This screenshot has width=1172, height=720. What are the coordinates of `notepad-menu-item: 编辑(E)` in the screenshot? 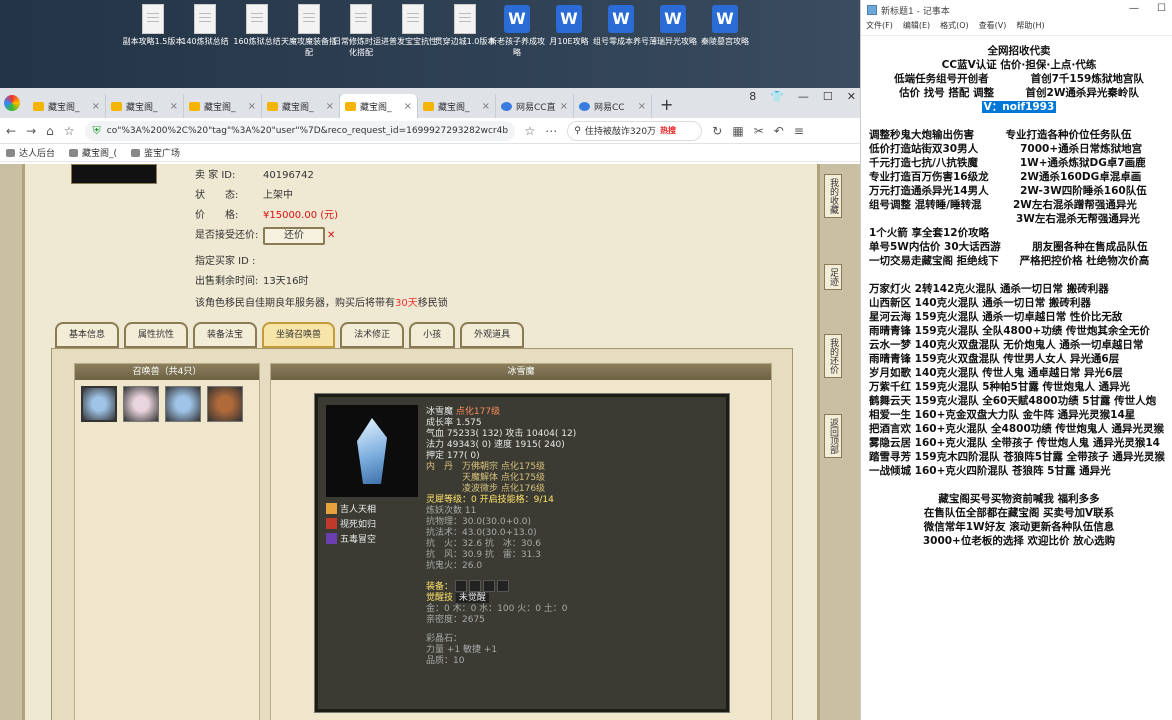 It's located at (916, 27).